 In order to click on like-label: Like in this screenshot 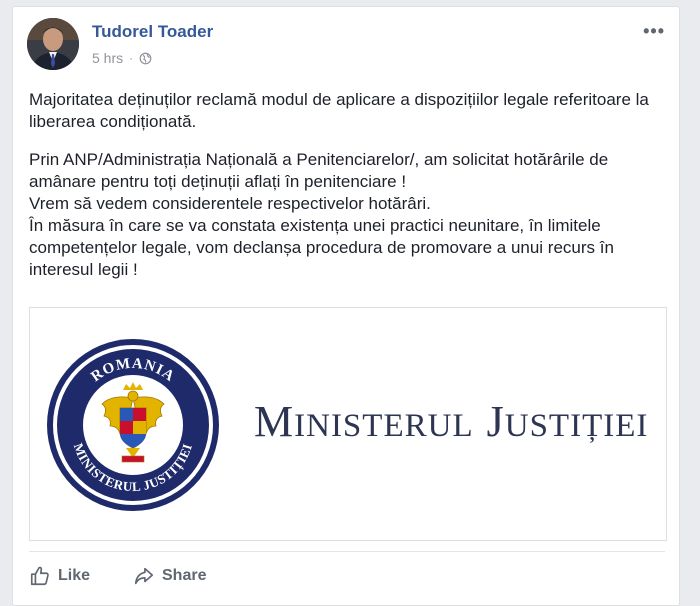, I will do `click(74, 575)`.